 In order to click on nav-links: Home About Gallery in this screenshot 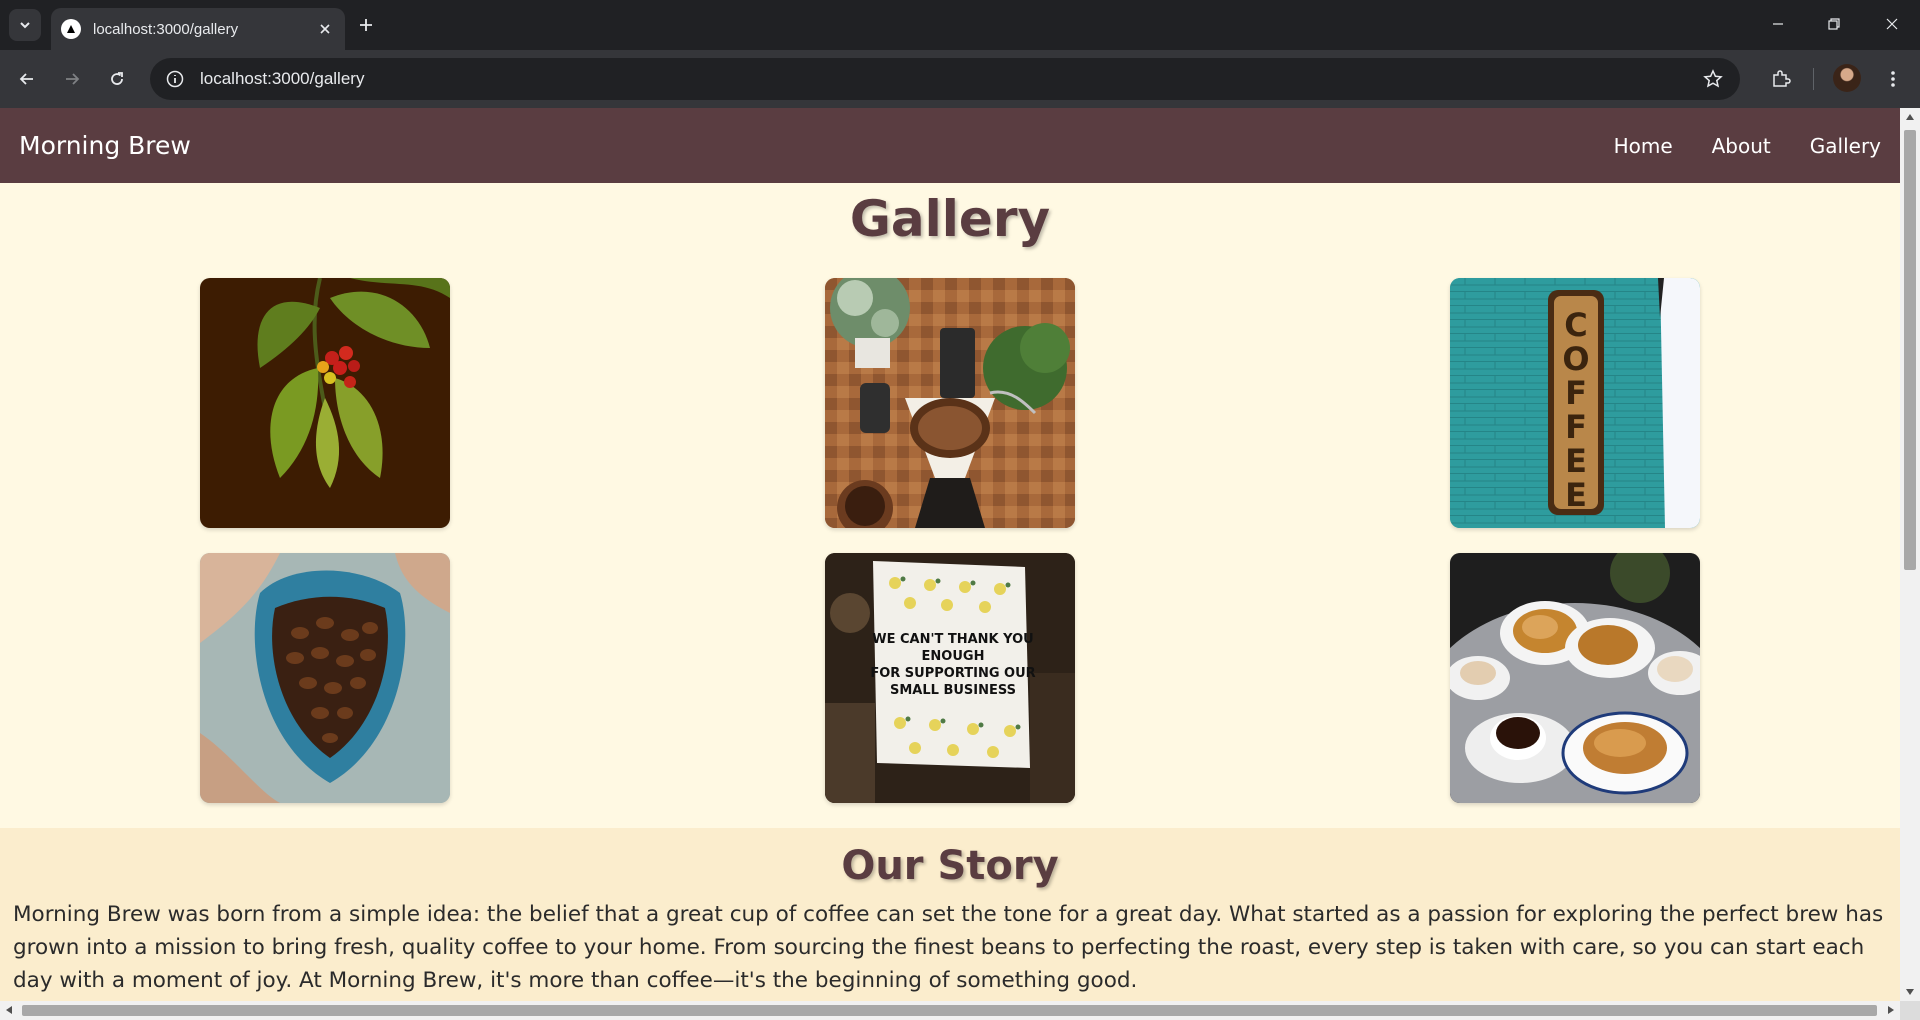, I will do `click(1747, 146)`.